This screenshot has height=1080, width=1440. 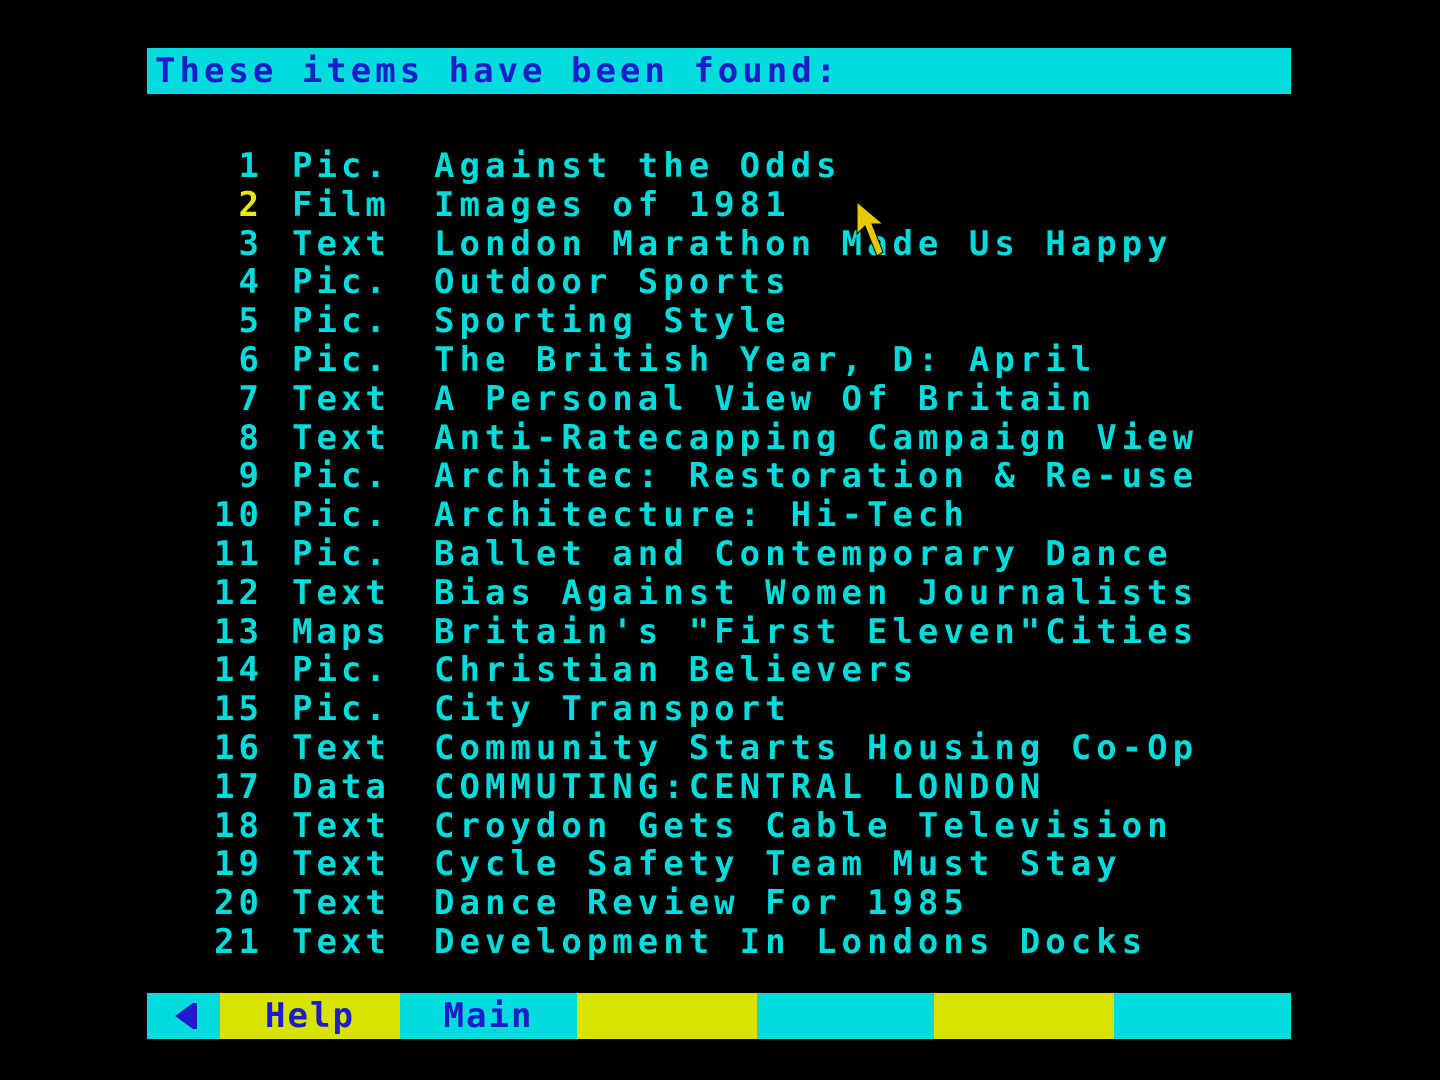 I want to click on result-item: 4 Pic. Outdoor Sports, so click(x=720, y=282).